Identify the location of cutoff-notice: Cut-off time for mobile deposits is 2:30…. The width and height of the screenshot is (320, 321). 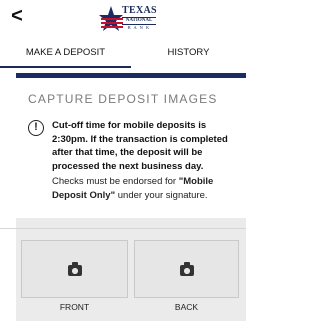
(140, 146).